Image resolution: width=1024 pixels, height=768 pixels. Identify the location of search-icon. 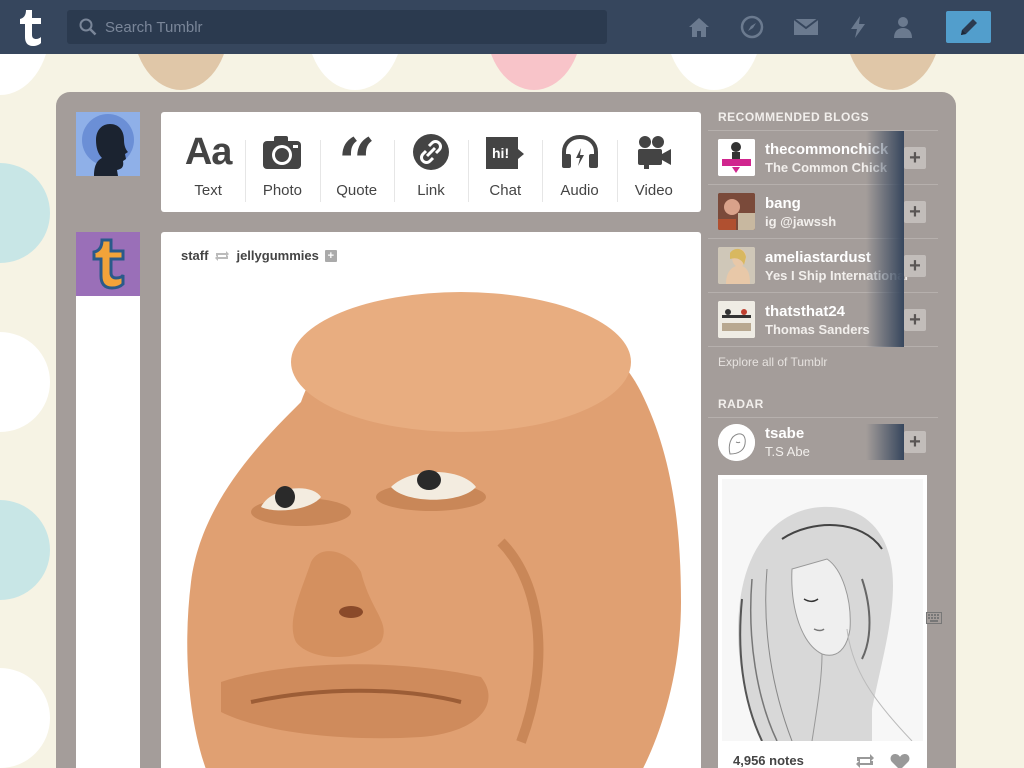
(88, 27).